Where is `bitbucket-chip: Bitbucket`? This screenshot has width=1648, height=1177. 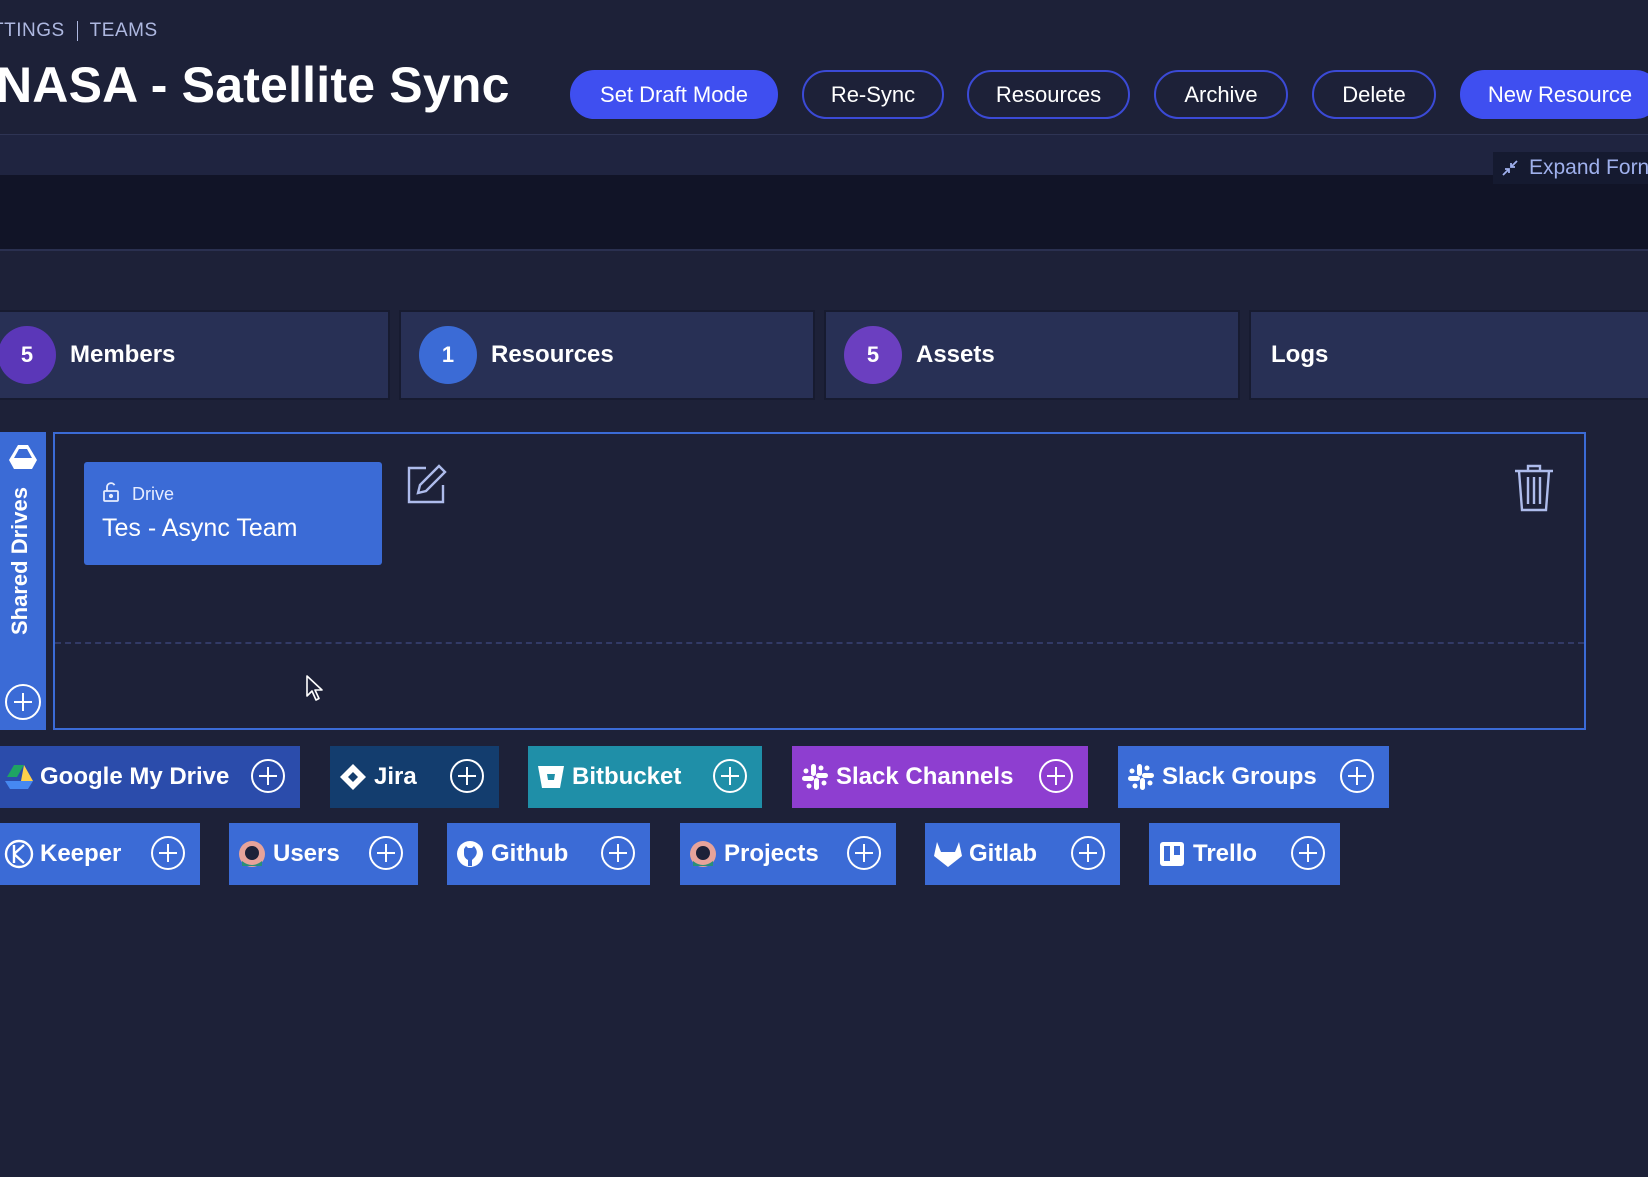 bitbucket-chip: Bitbucket is located at coordinates (645, 777).